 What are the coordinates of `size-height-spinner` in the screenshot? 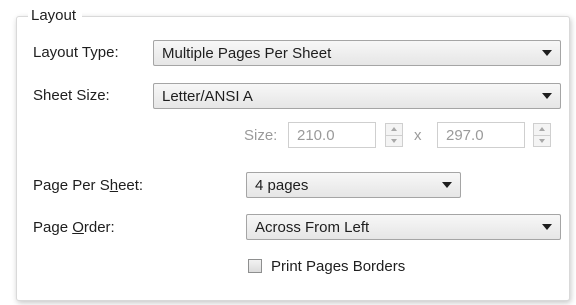 It's located at (542, 135).